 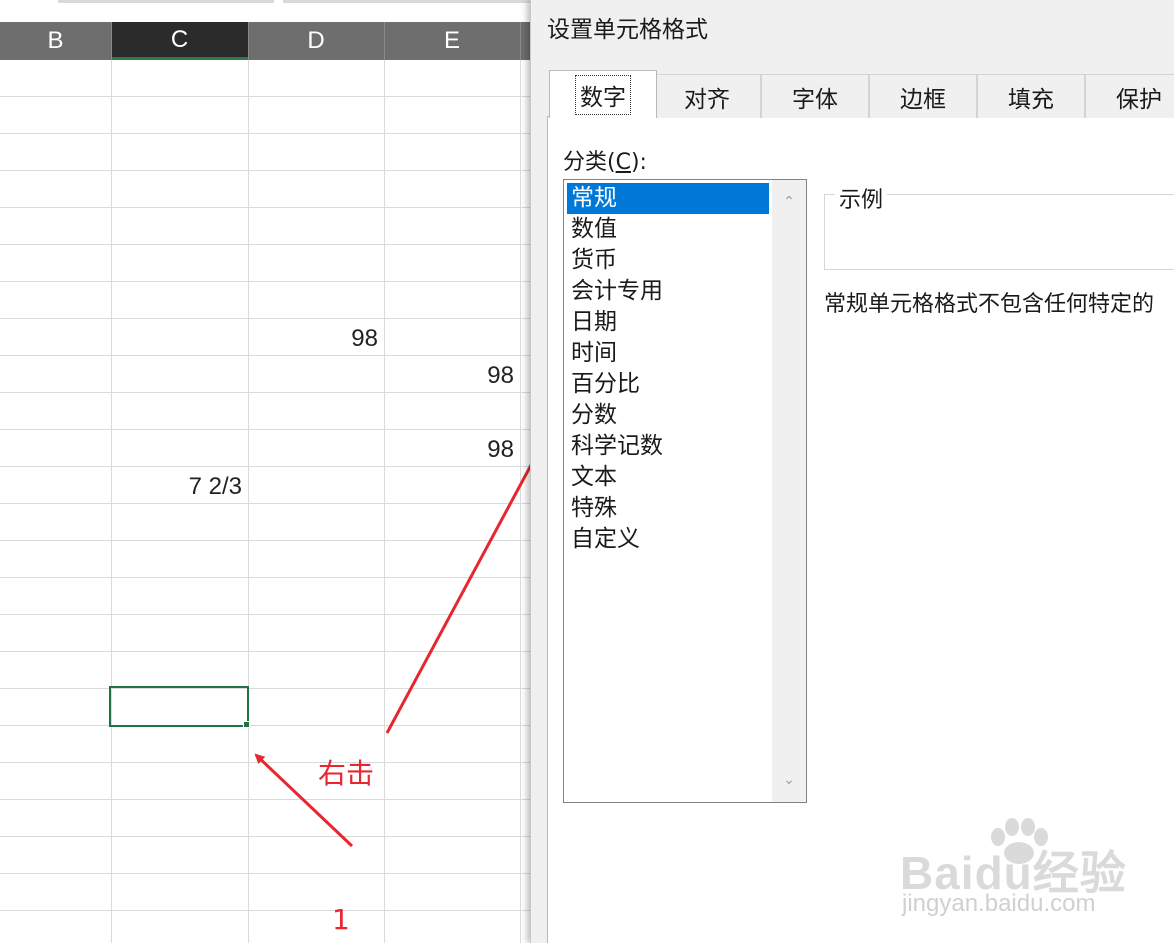 What do you see at coordinates (668, 508) in the screenshot?
I see `category-special: 特殊` at bounding box center [668, 508].